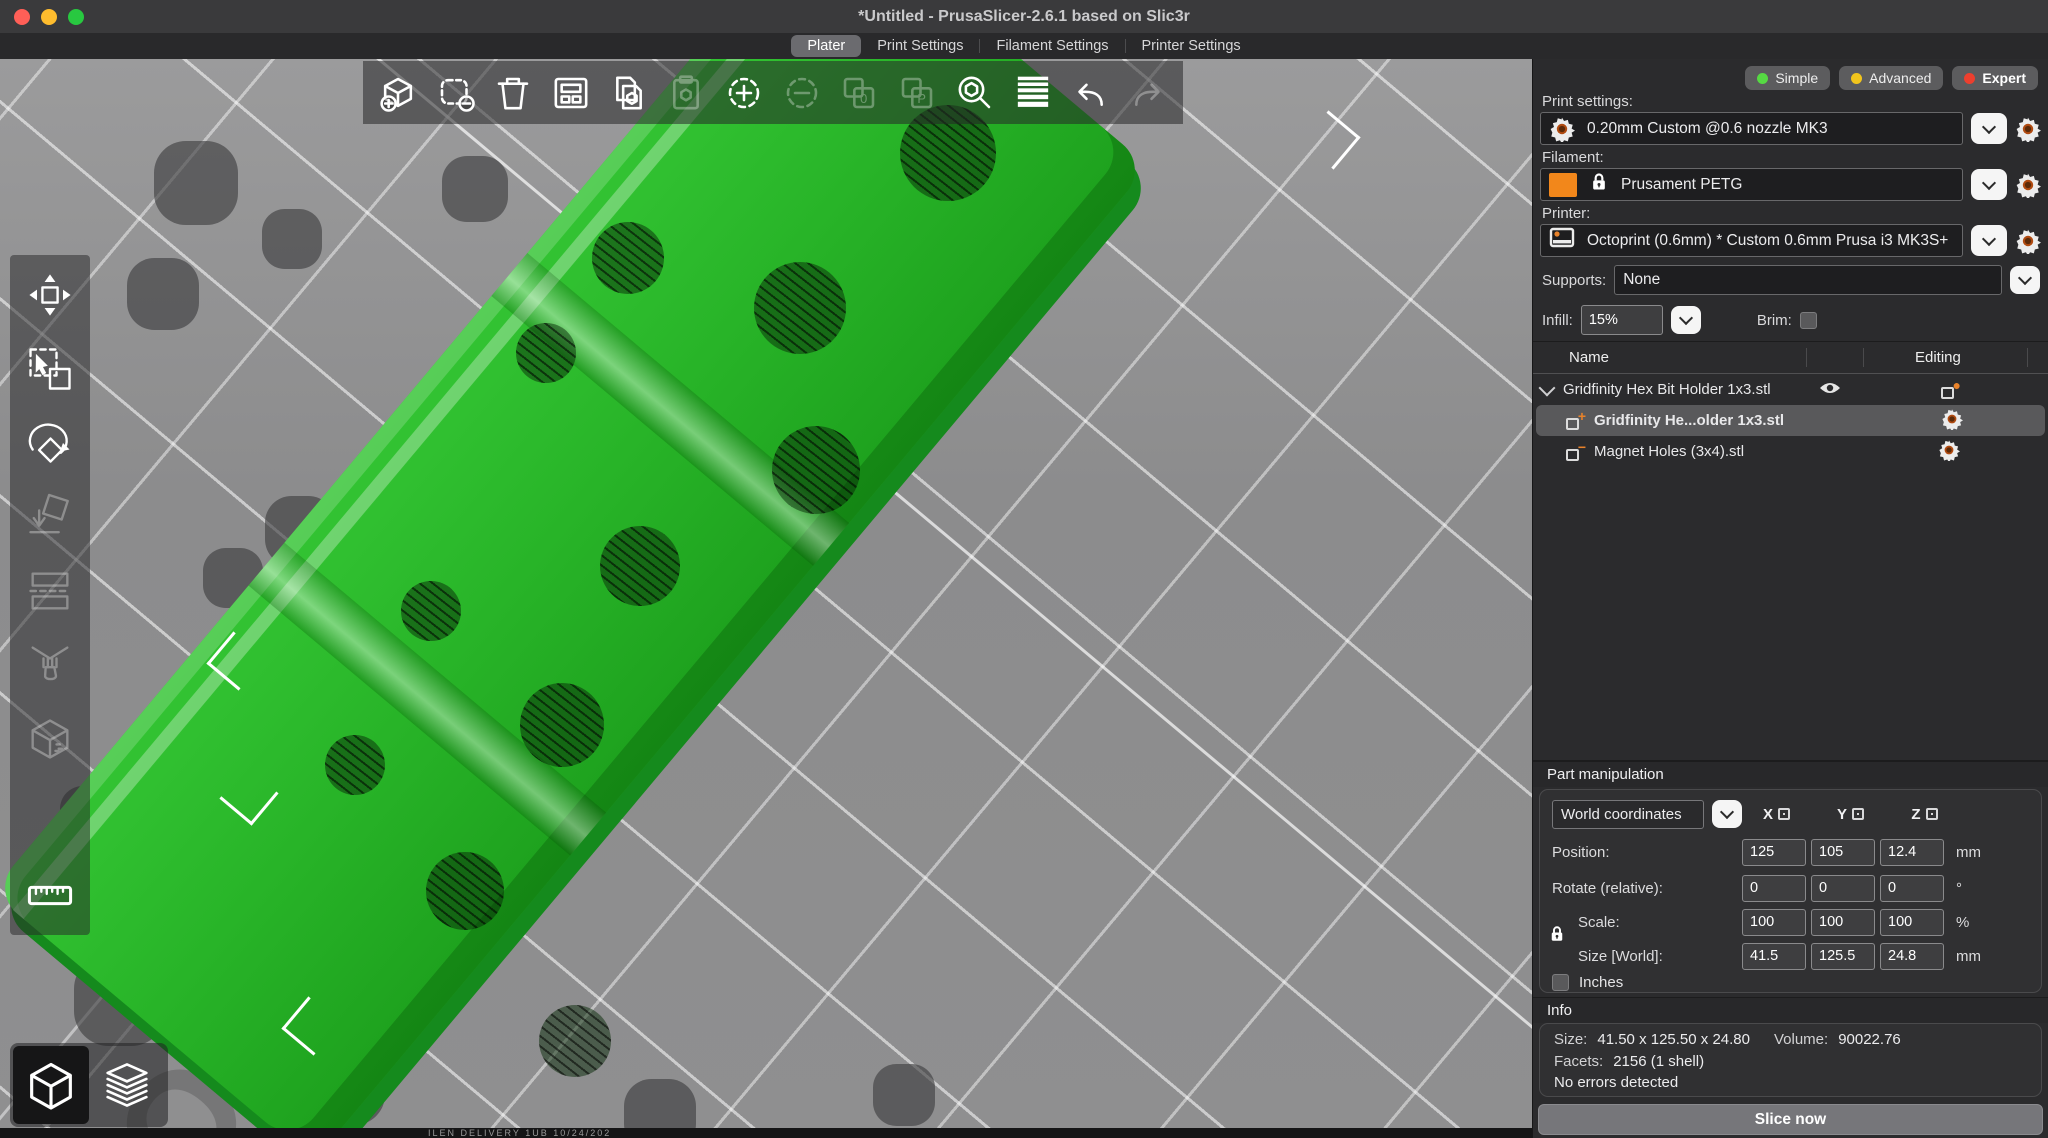 The height and width of the screenshot is (1138, 2048). I want to click on tab-filament-settings: Filament Settings, so click(1052, 46).